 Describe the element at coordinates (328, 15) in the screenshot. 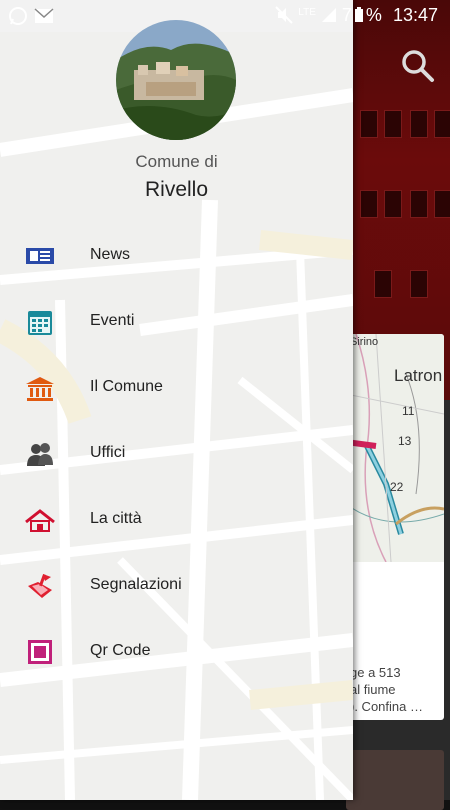

I see `signal-icon` at that location.